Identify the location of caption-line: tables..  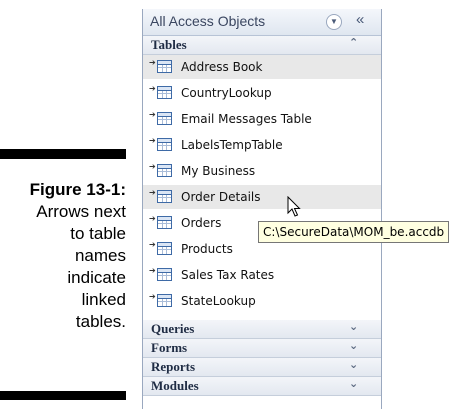
(100, 321).